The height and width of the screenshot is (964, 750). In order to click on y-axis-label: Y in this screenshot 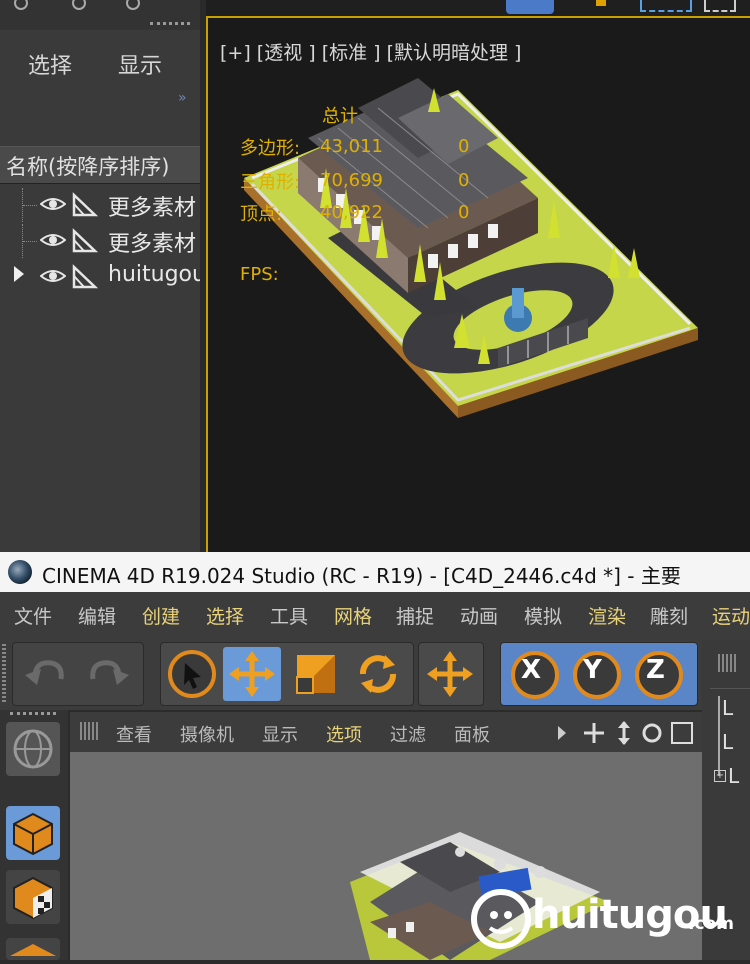, I will do `click(592, 670)`.